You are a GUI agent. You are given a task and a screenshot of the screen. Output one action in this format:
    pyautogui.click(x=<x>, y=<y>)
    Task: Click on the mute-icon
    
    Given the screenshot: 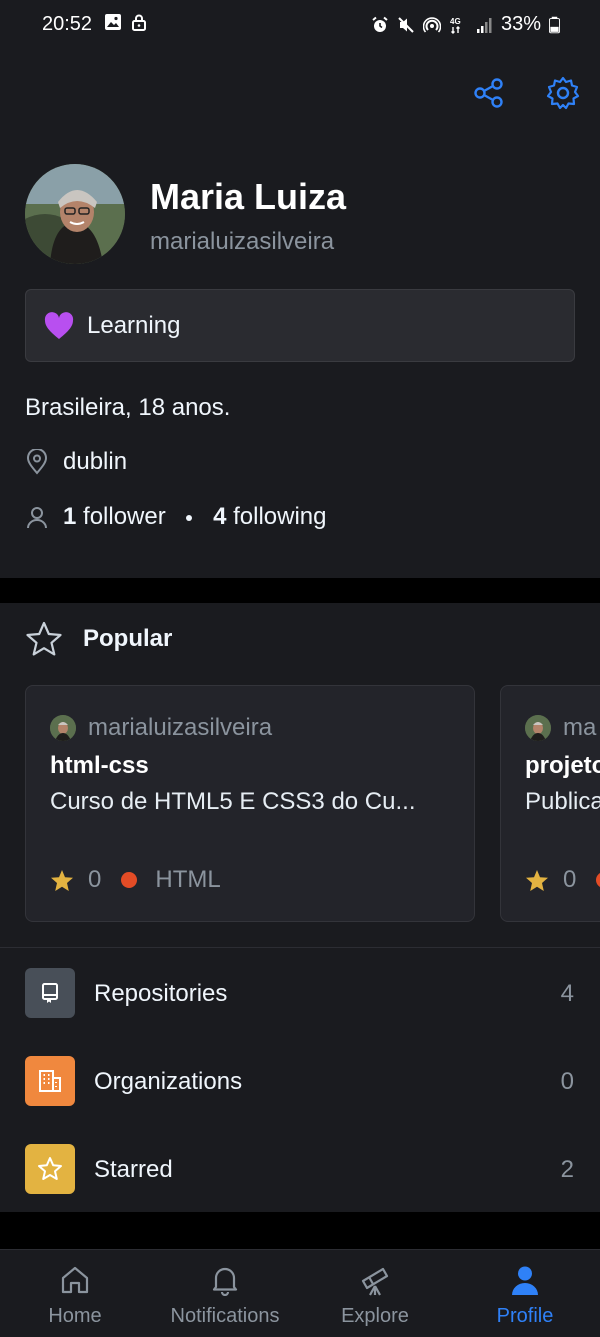 What is the action you would take?
    pyautogui.click(x=406, y=24)
    